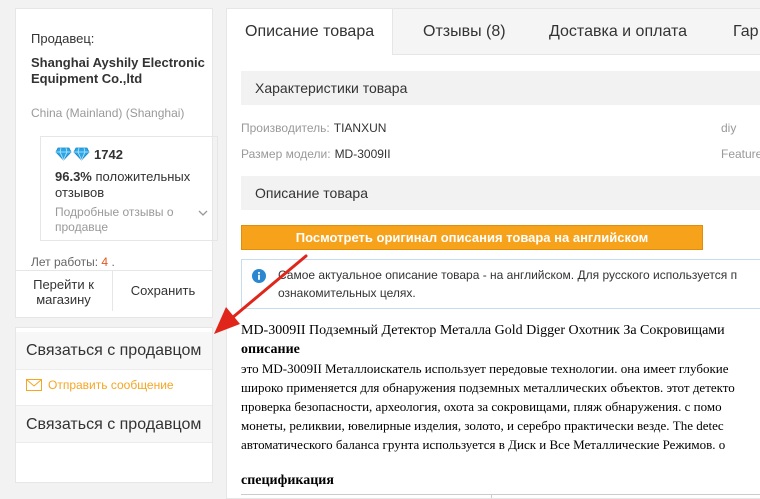 The width and height of the screenshot is (760, 499). What do you see at coordinates (729, 128) in the screenshot?
I see `spec-right-label: diy` at bounding box center [729, 128].